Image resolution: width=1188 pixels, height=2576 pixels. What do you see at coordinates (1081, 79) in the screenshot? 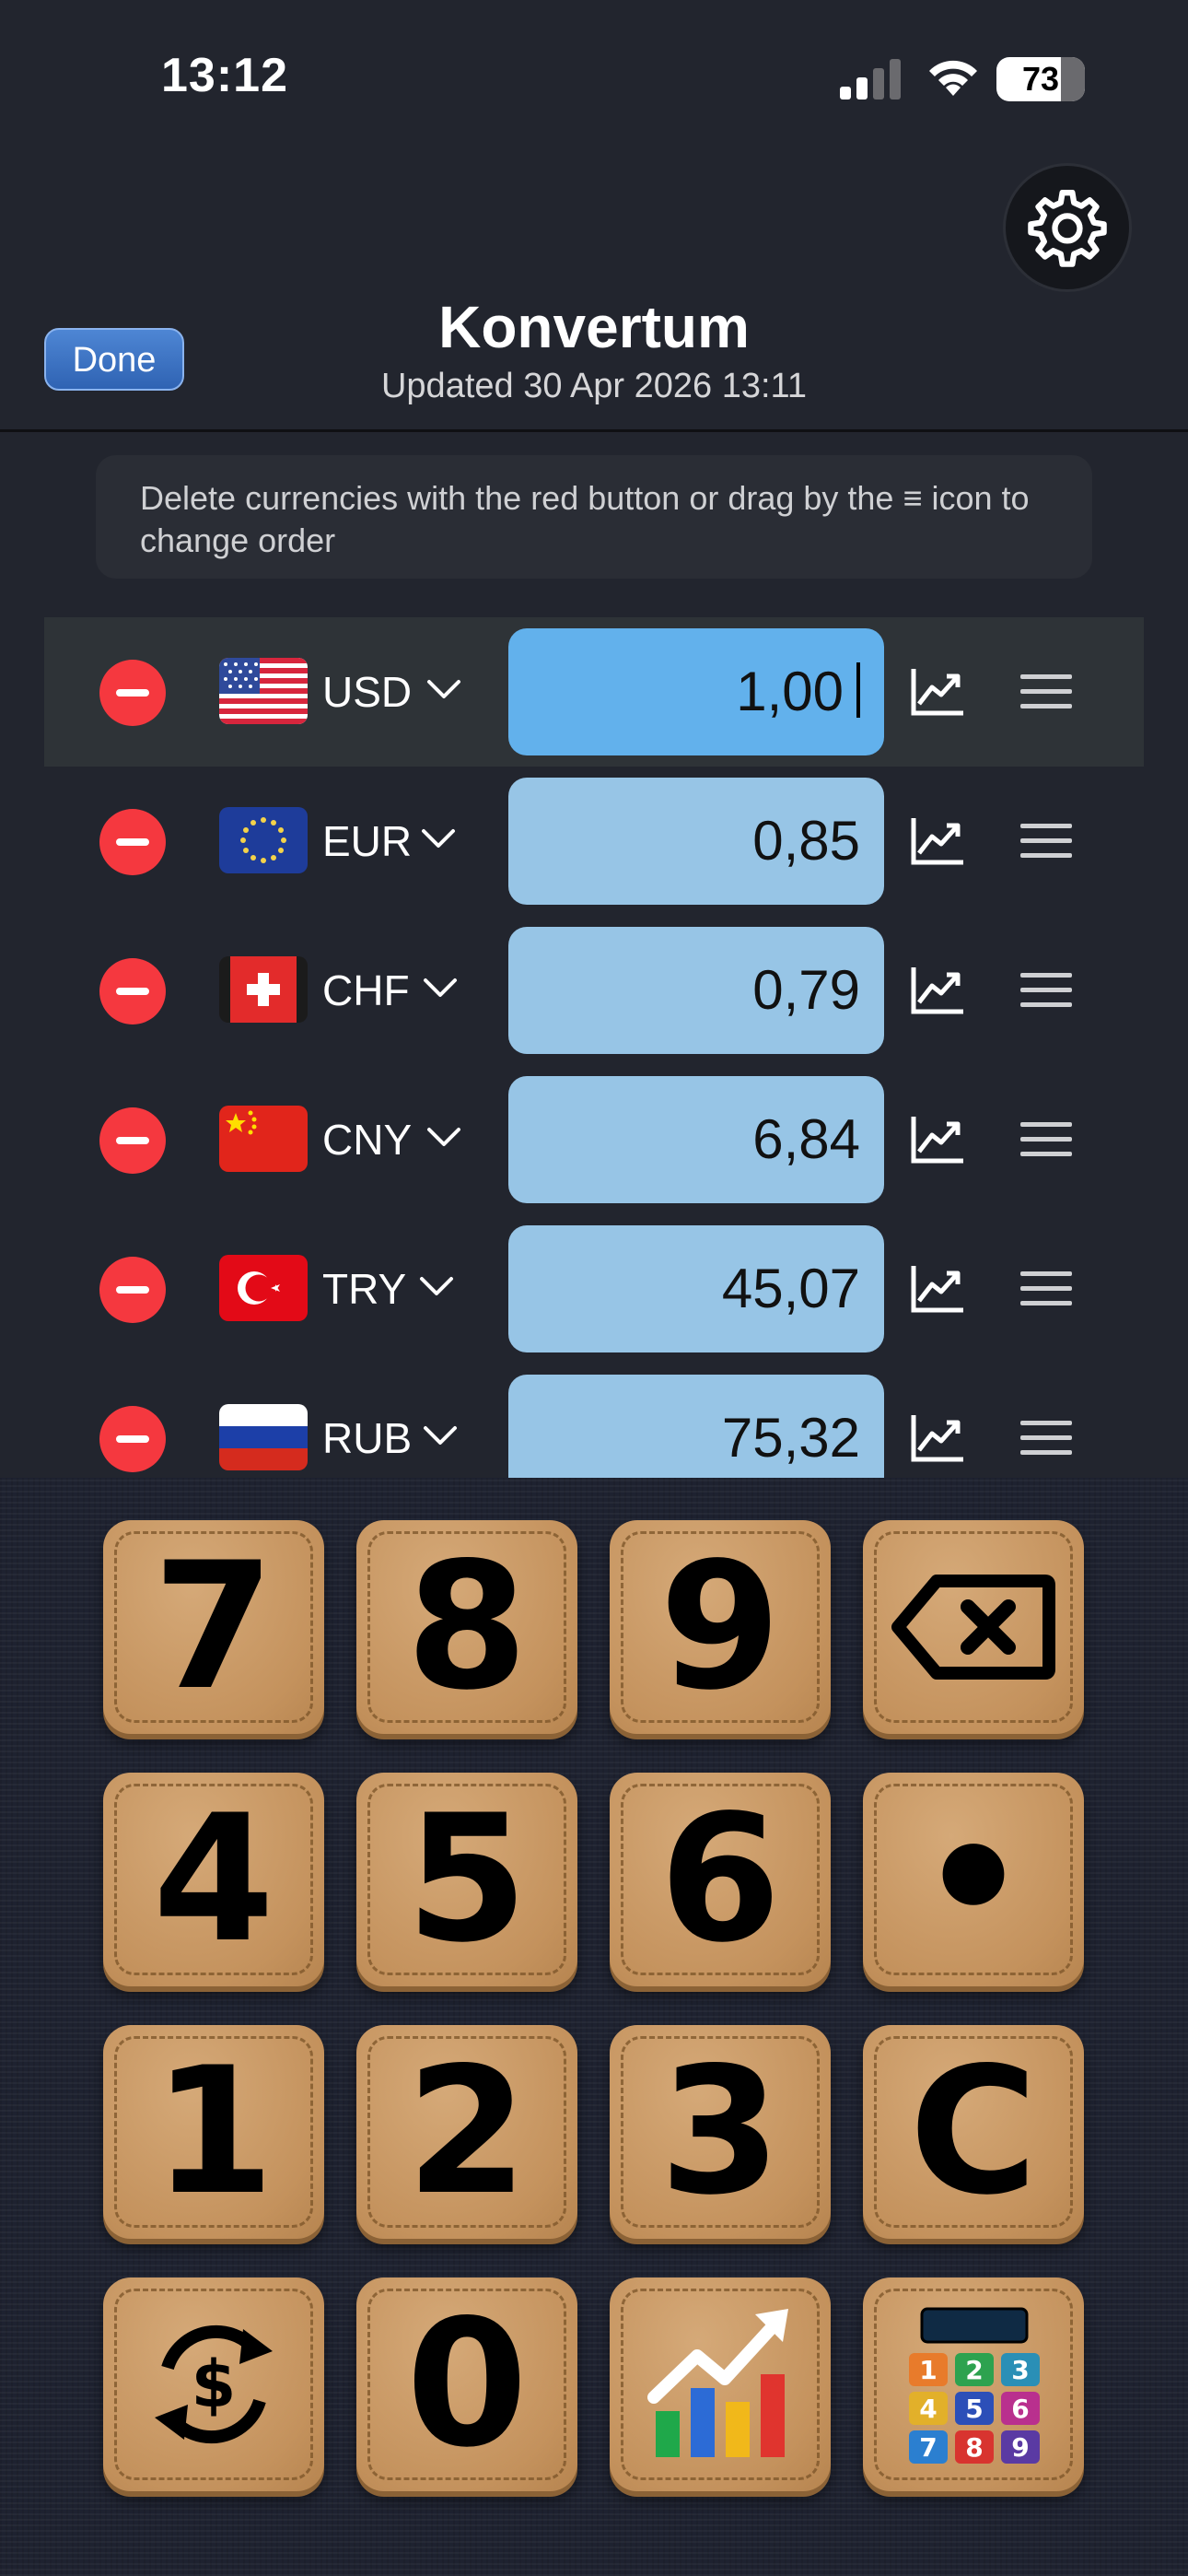
I see `battery-tip` at bounding box center [1081, 79].